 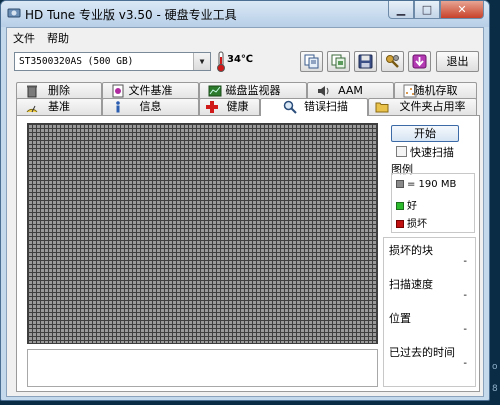 I want to click on floppy-disk-icon, so click(x=365, y=61).